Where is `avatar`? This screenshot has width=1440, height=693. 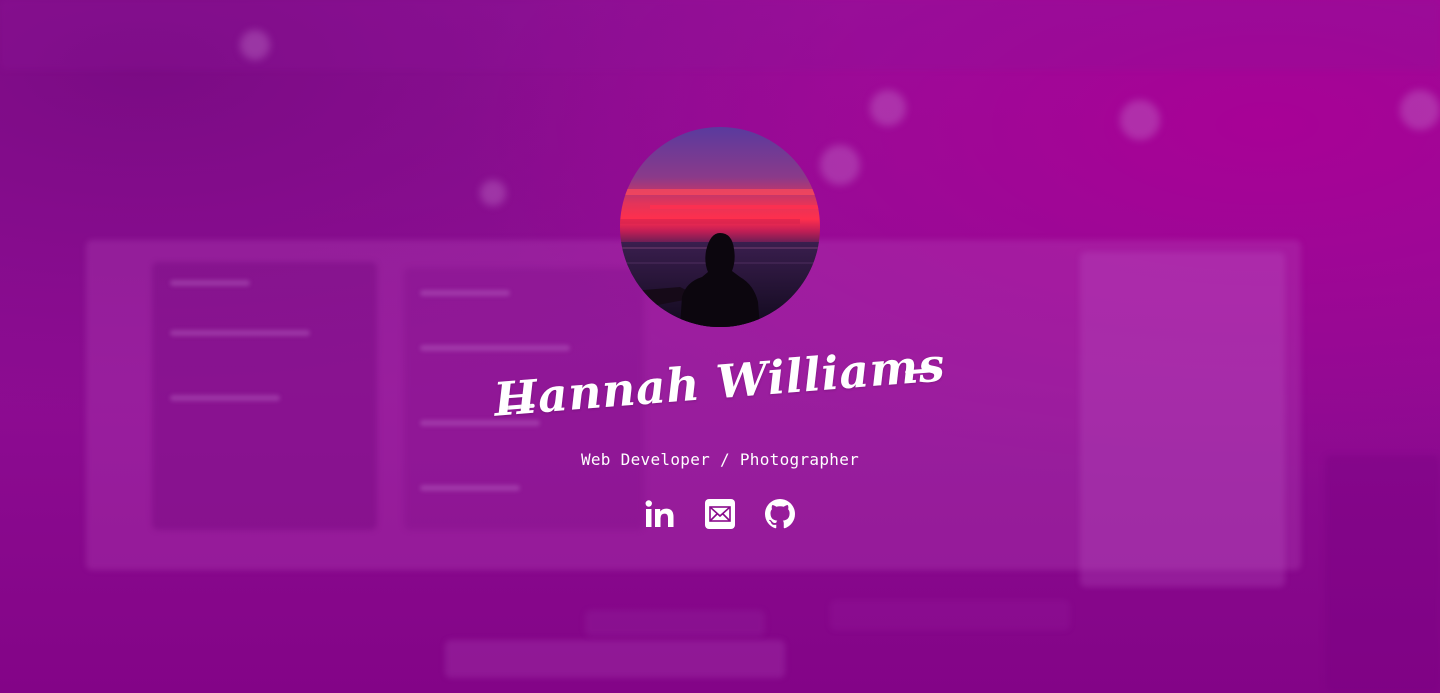
avatar is located at coordinates (720, 227).